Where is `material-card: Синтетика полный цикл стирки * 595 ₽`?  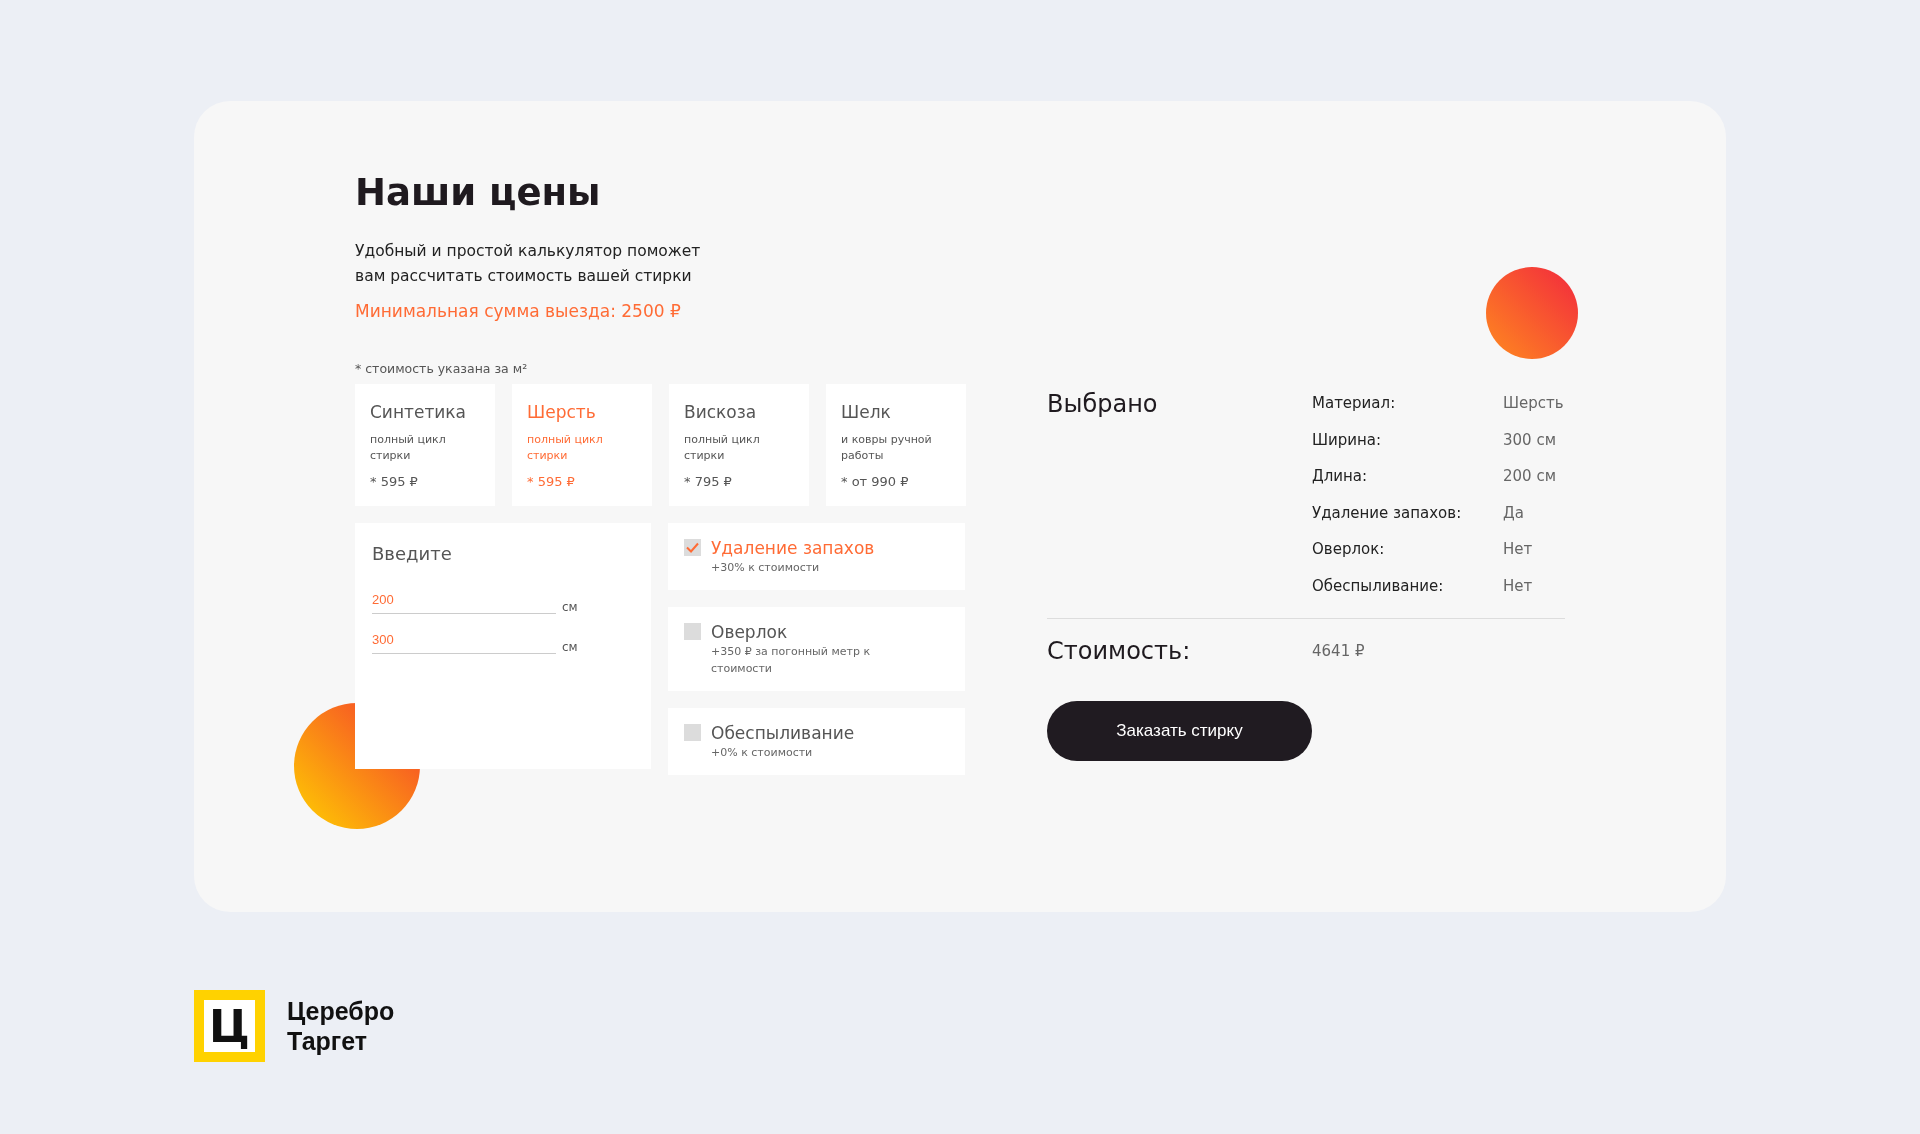 material-card: Синтетика полный цикл стирки * 595 ₽ is located at coordinates (425, 445).